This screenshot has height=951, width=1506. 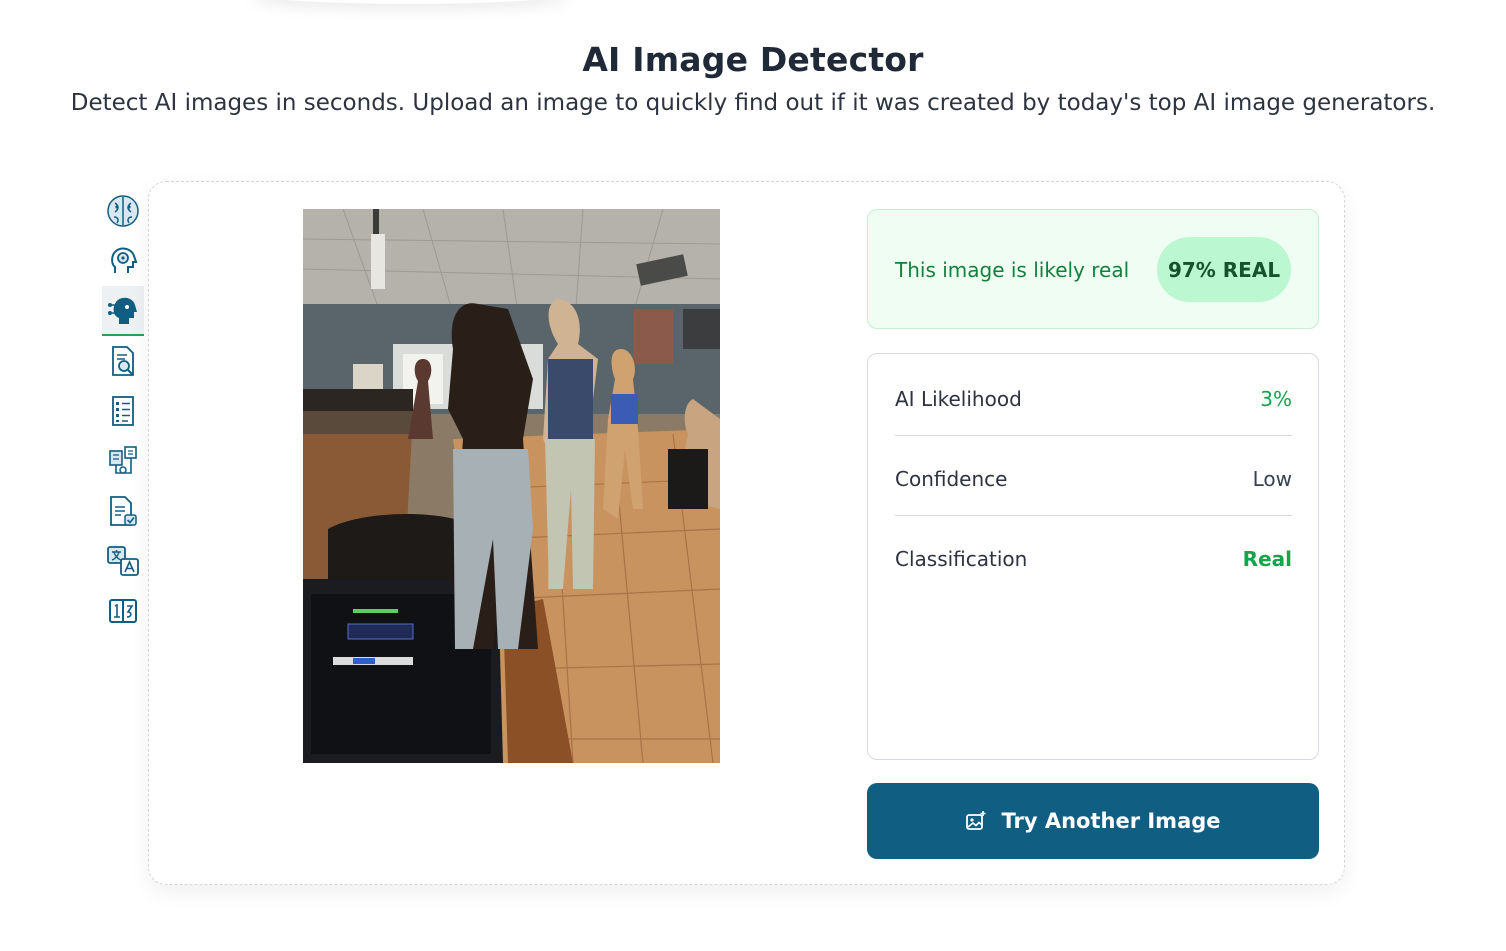 I want to click on ai-face-icon, so click(x=122, y=310).